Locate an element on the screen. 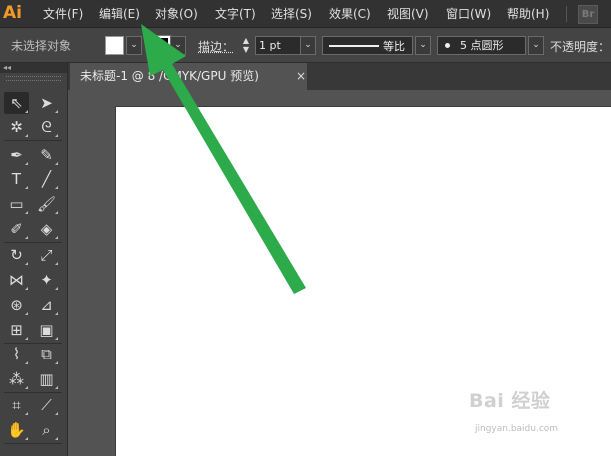 This screenshot has width=611, height=456. eraser-tool-icon: ◈ is located at coordinates (46, 229).